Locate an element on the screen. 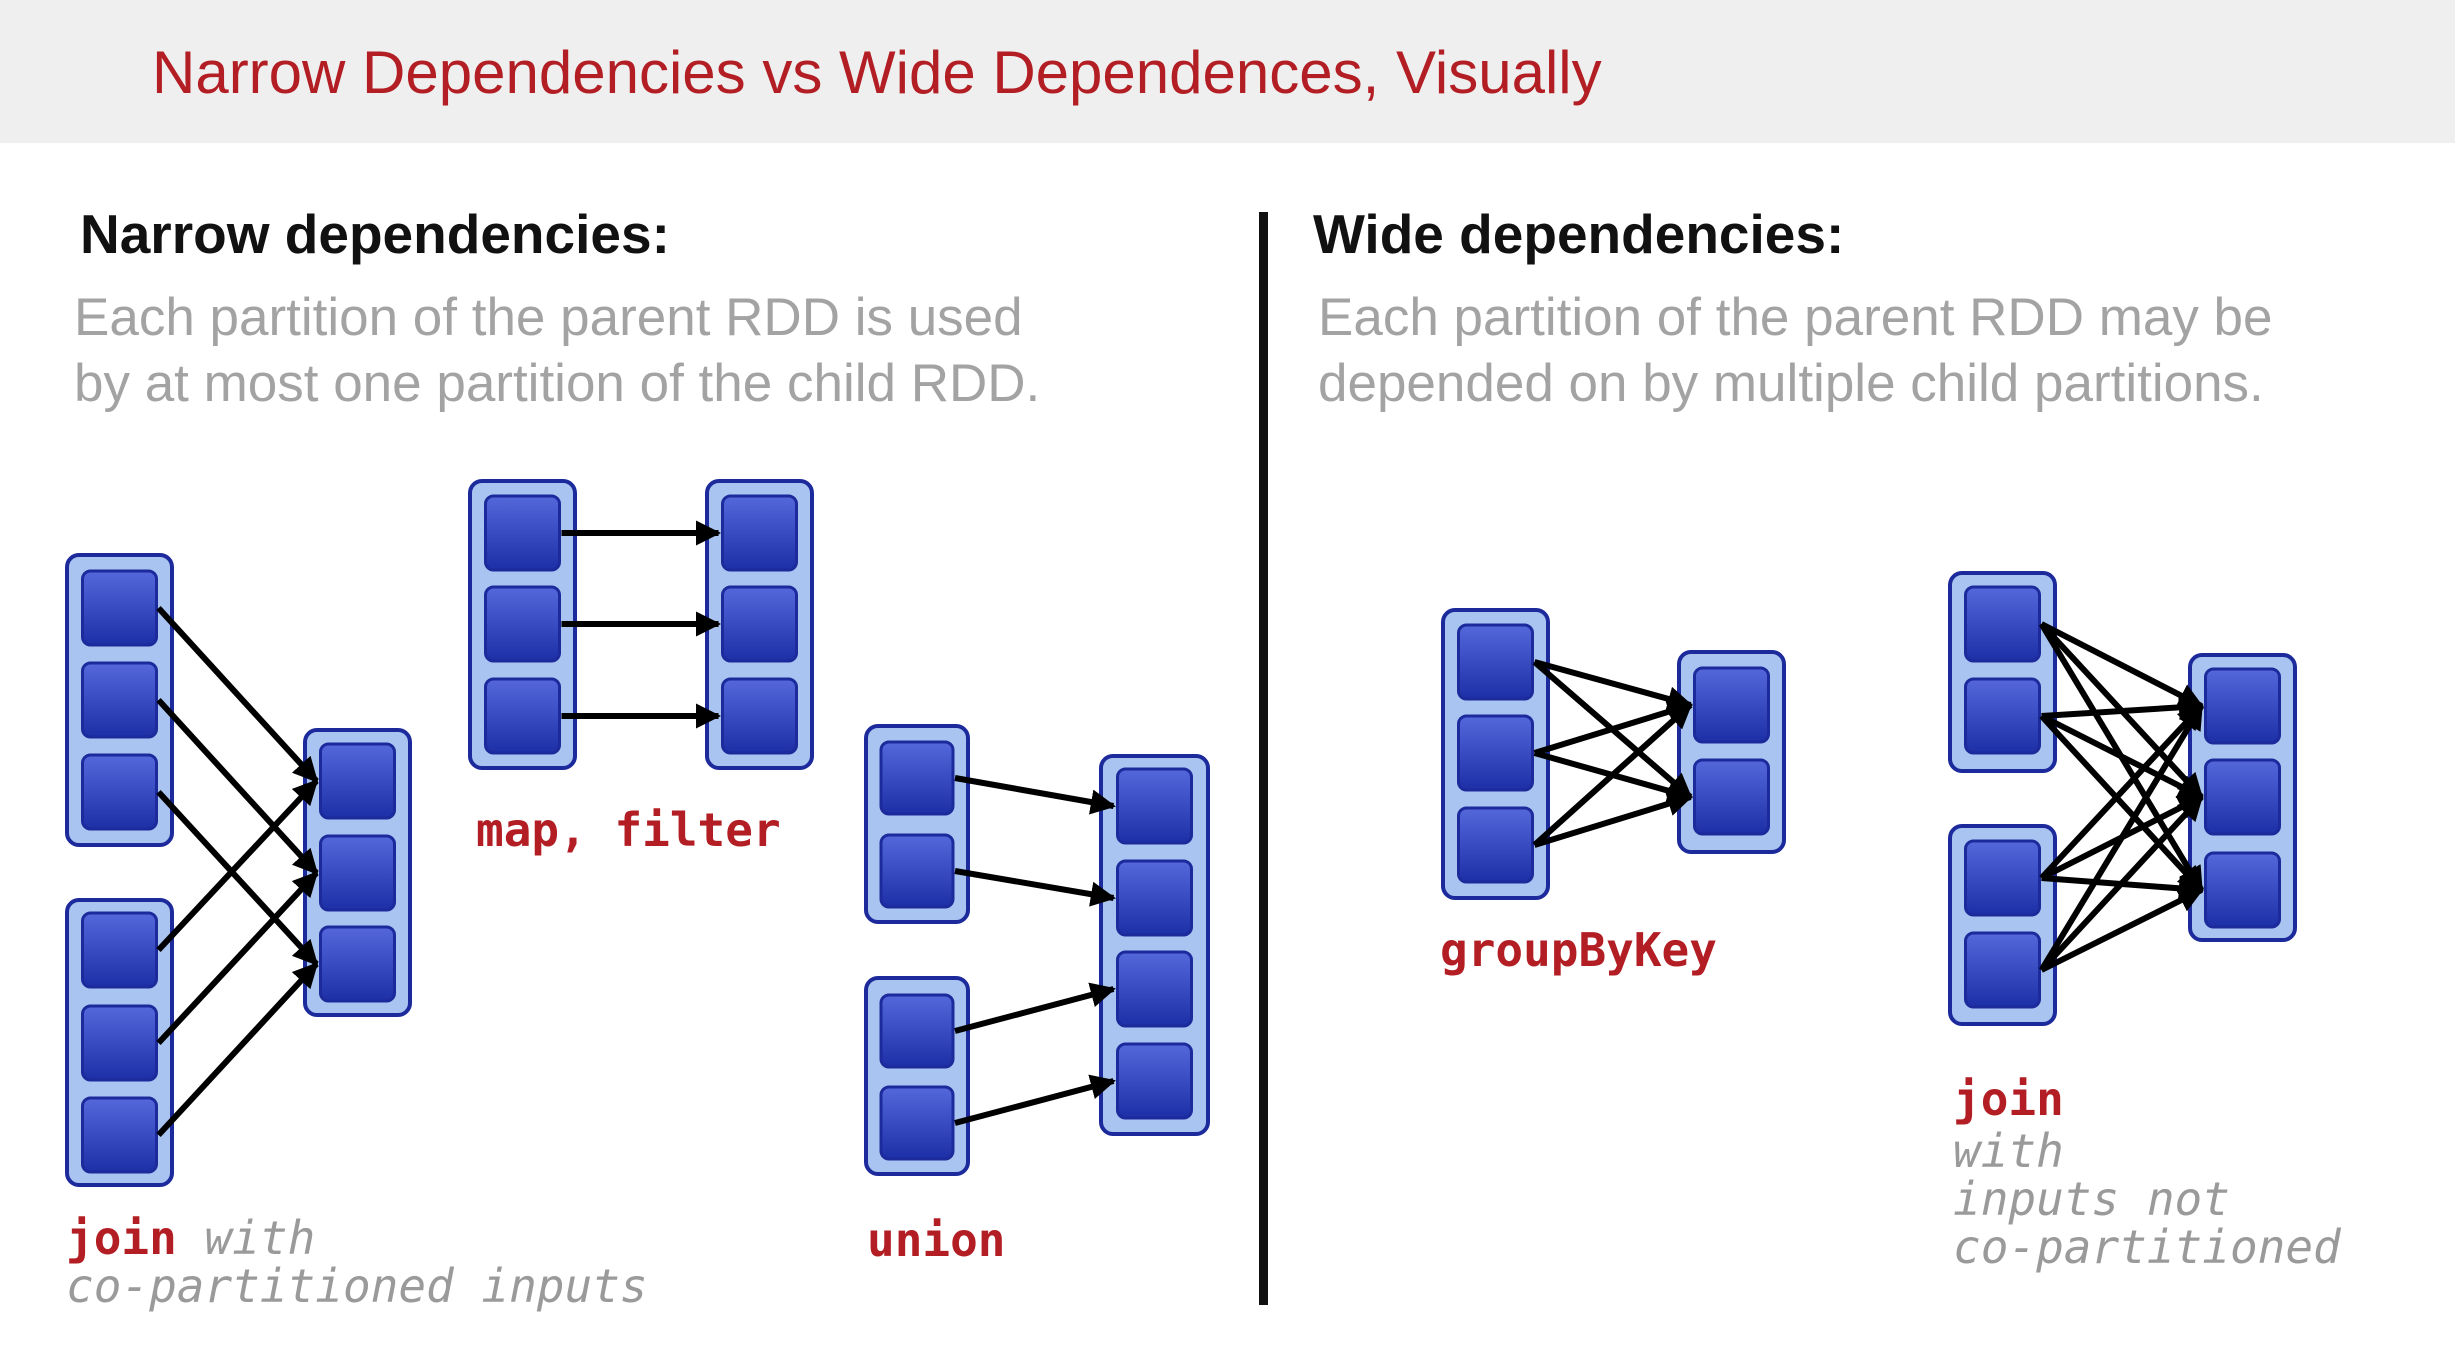  narrow-join-line-1: join with is located at coordinates (357, 1238).